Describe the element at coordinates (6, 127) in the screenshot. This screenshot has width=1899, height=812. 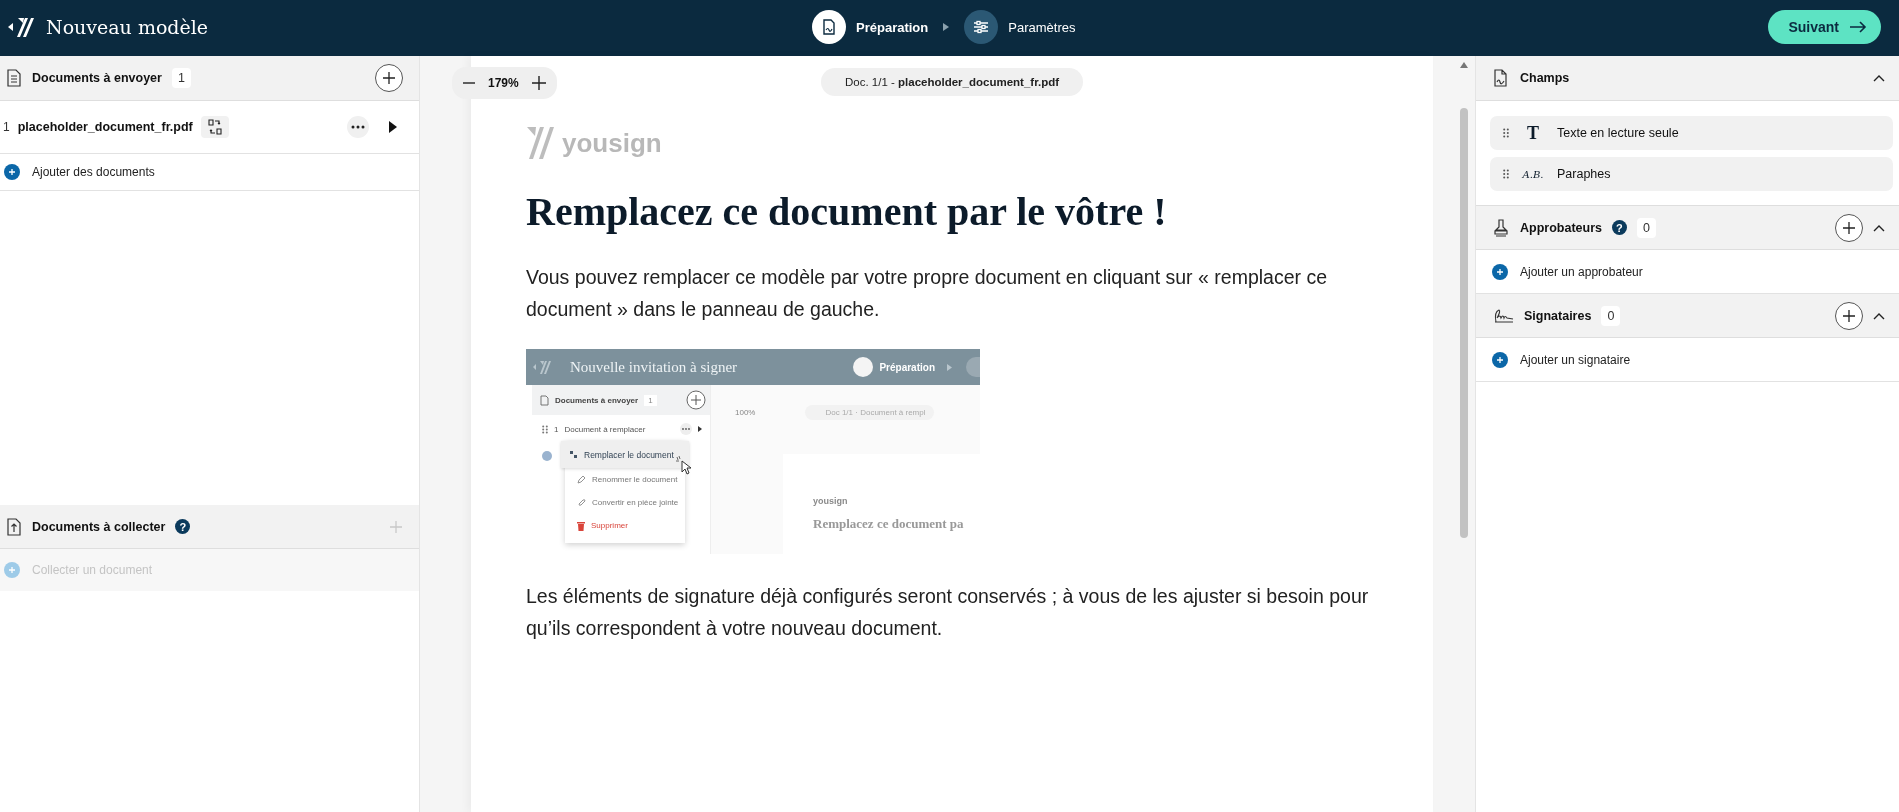
I see `document-number: 1` at that location.